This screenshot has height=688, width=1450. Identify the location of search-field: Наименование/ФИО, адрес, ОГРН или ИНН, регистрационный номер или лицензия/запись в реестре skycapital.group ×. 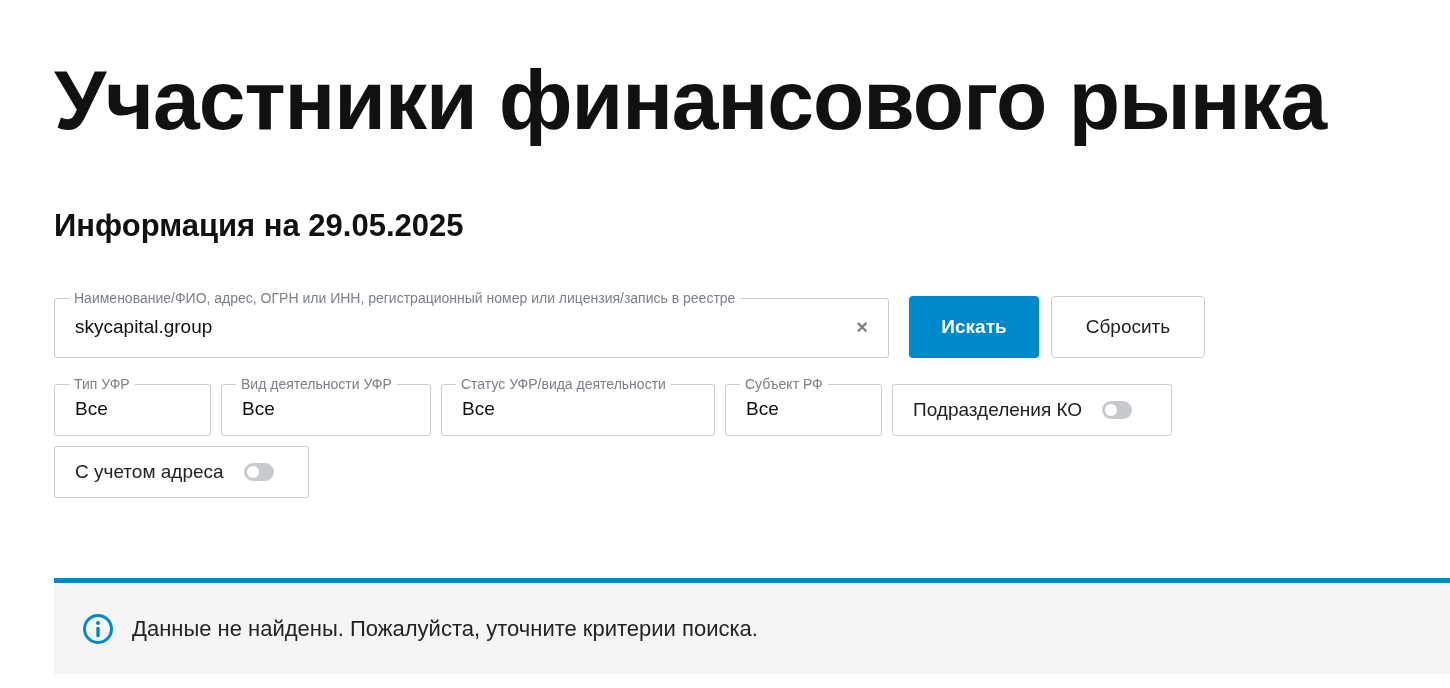
(471, 324).